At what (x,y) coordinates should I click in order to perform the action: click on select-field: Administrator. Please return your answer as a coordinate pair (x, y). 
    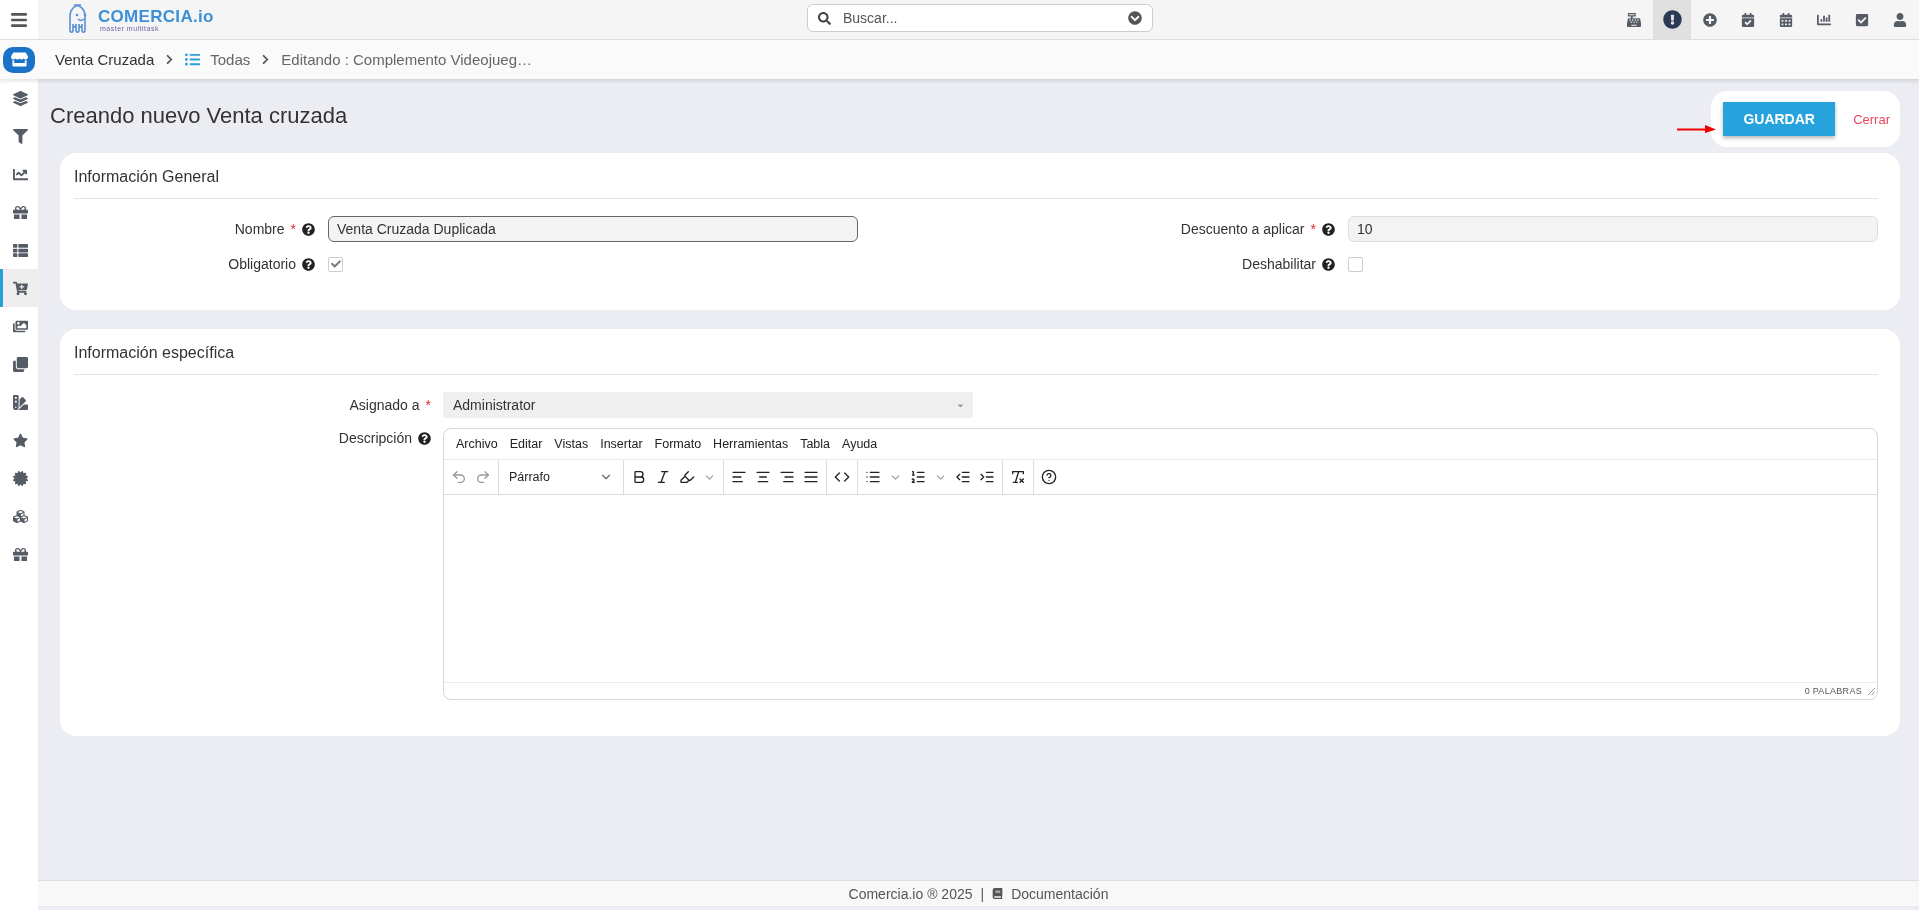
    Looking at the image, I should click on (708, 405).